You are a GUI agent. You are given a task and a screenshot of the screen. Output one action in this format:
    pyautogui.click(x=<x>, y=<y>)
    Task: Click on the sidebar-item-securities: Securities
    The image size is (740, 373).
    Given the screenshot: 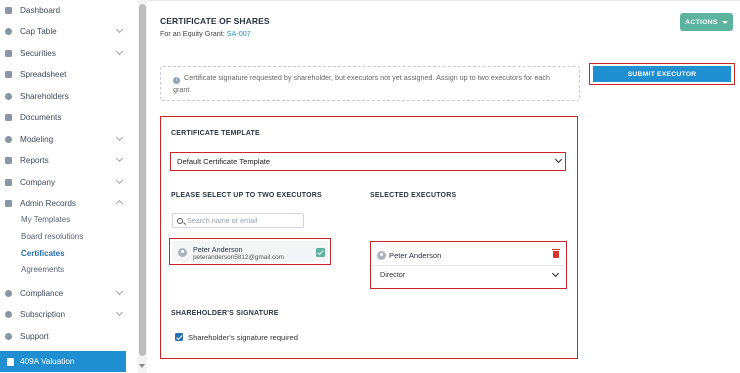 What is the action you would take?
    pyautogui.click(x=65, y=53)
    